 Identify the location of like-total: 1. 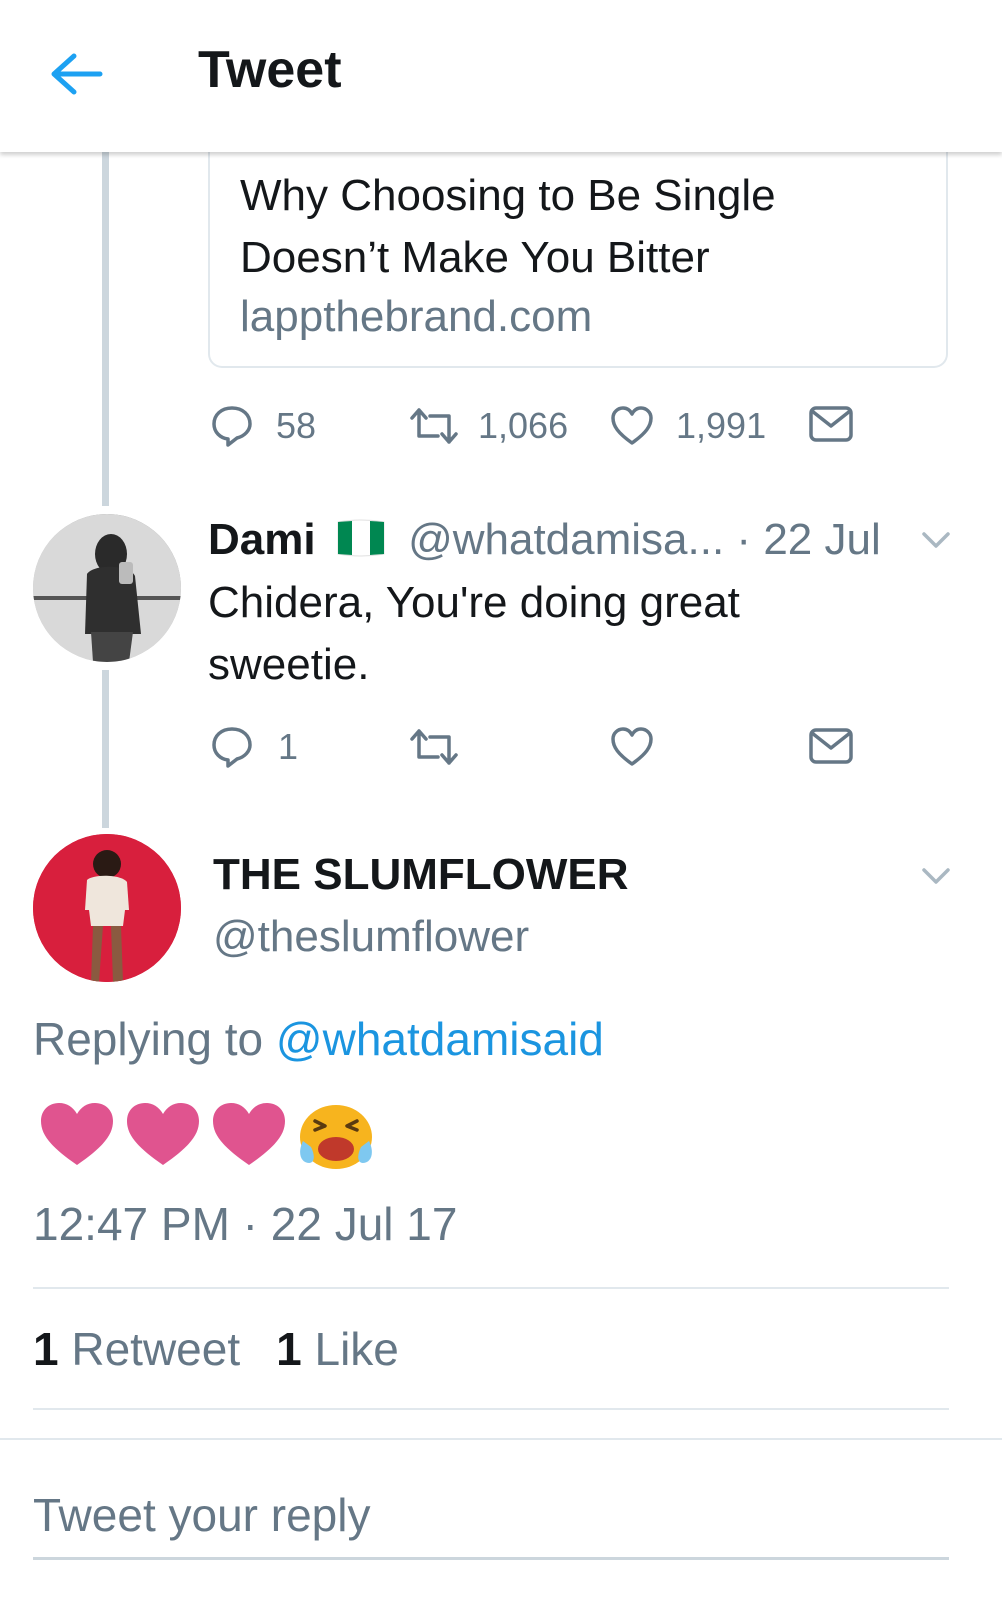
(289, 1349).